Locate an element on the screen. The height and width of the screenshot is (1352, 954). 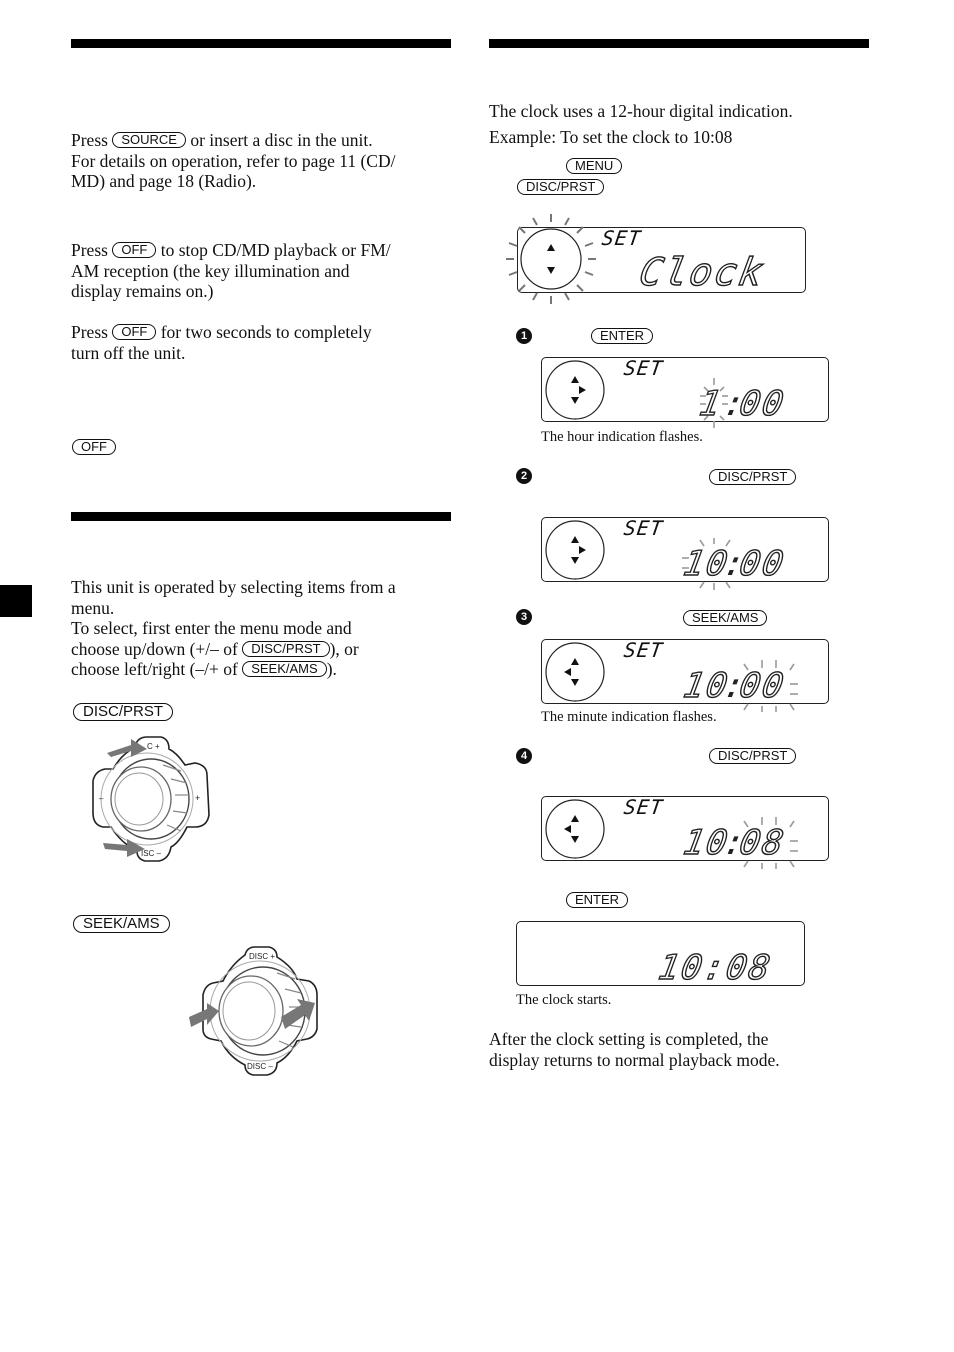
lcd-display-step-3: SET 10 : 00 is located at coordinates (685, 675).